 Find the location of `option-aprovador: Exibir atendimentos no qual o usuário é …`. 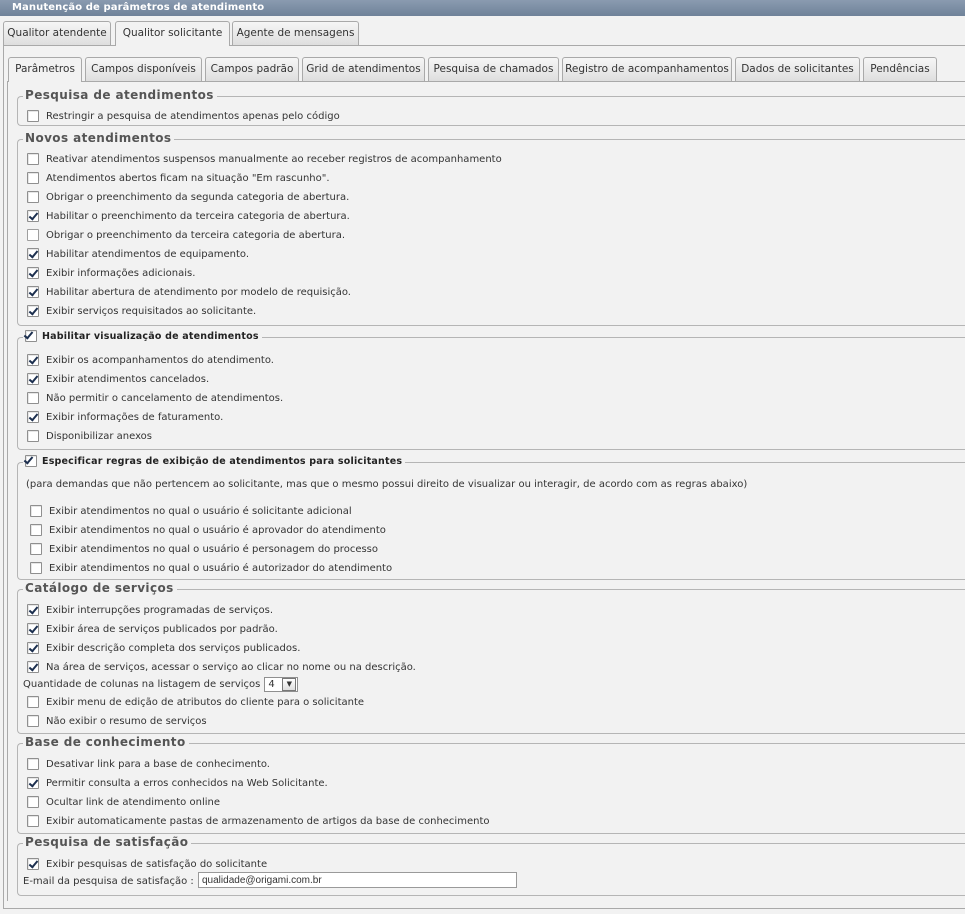

option-aprovador: Exibir atendimentos no qual o usuário é … is located at coordinates (208, 530).